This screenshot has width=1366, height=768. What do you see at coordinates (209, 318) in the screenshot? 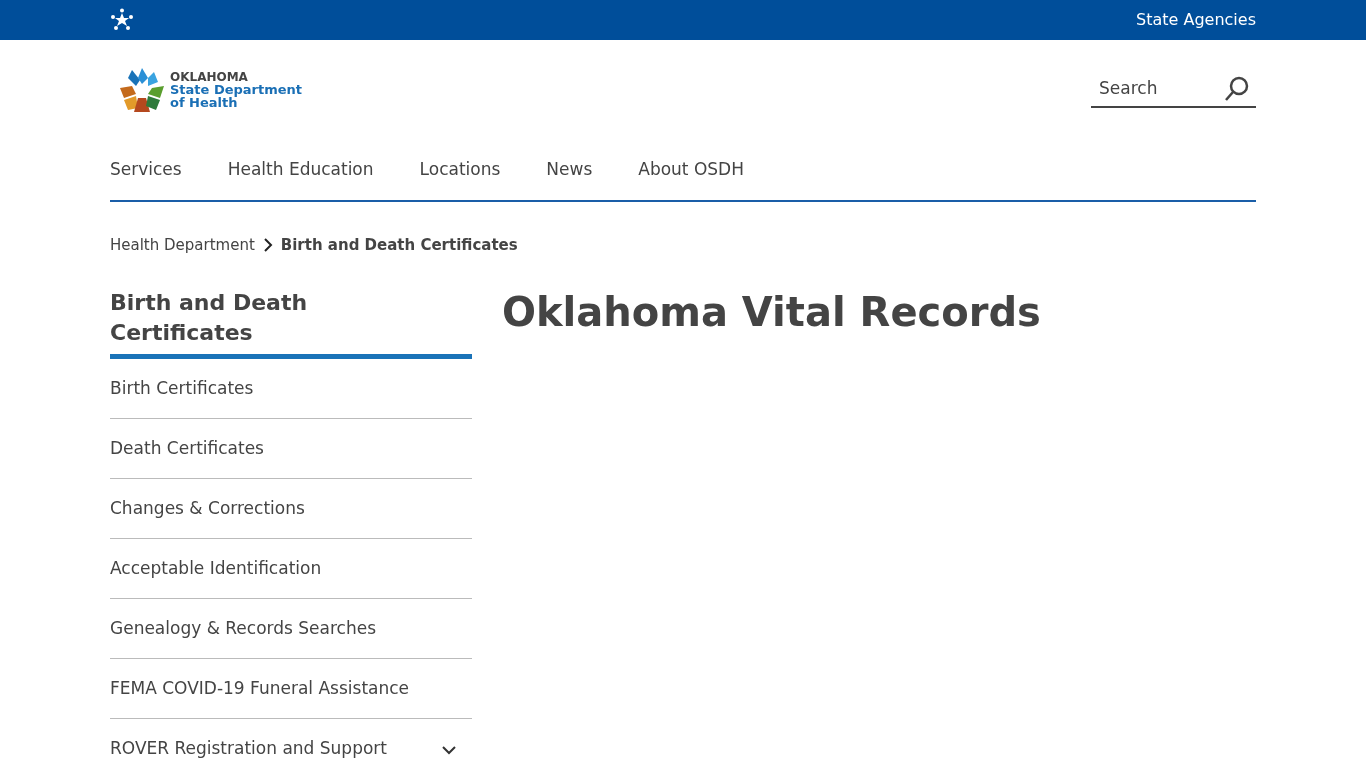
I see `sidebar-title: Birth and Death Certificates` at bounding box center [209, 318].